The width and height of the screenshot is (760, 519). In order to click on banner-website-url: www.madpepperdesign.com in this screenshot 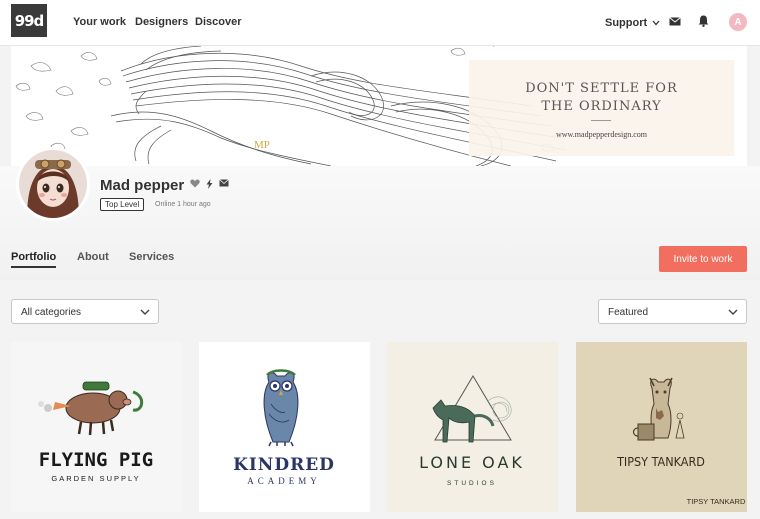, I will do `click(601, 134)`.